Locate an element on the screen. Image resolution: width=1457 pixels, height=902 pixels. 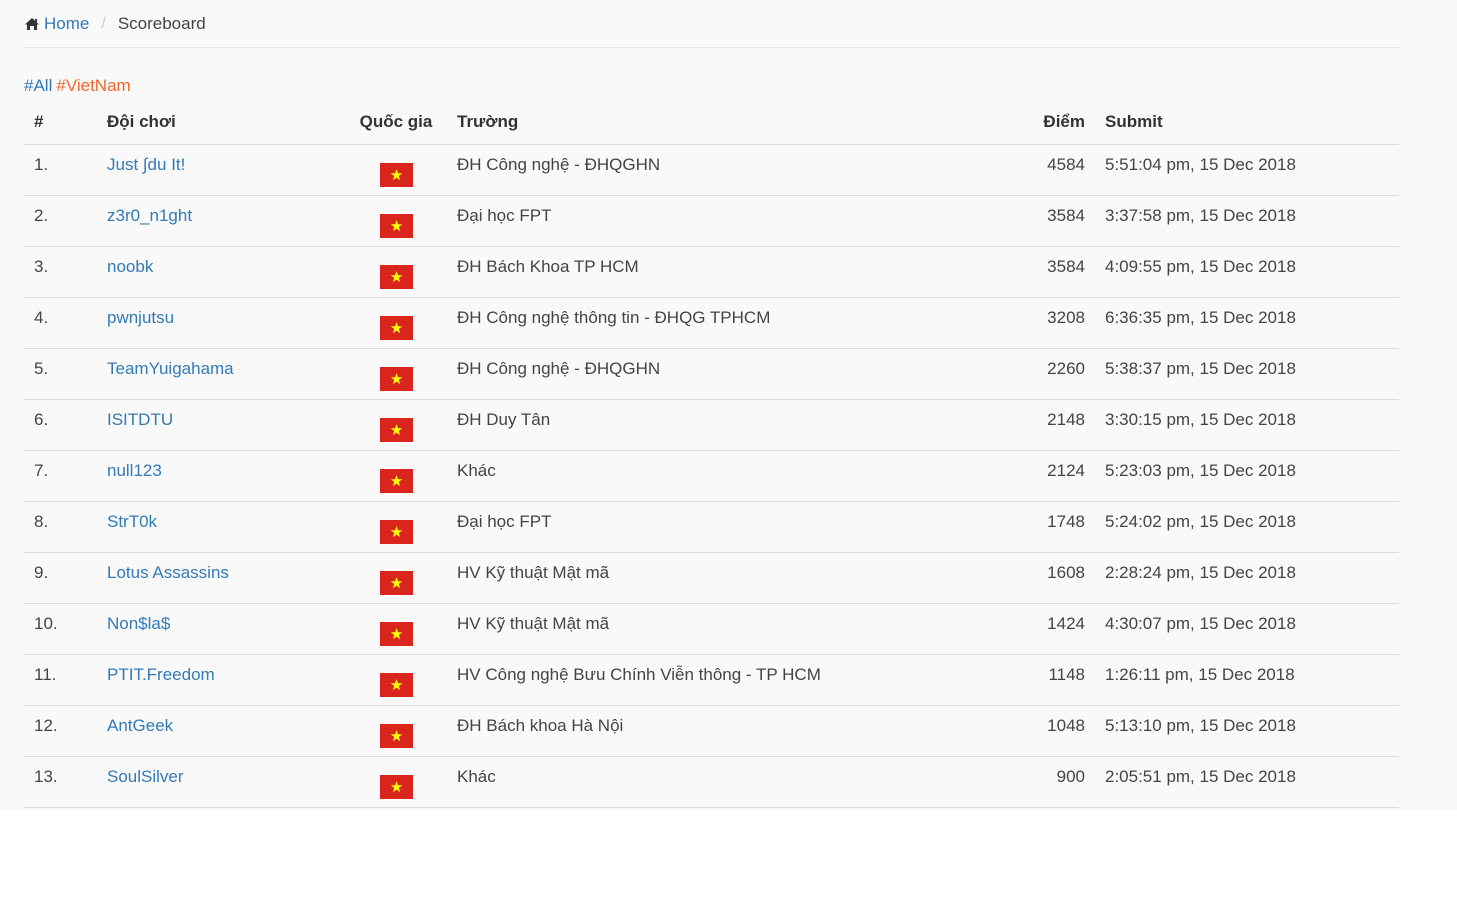
rank-cell: 3. is located at coordinates (65, 272).